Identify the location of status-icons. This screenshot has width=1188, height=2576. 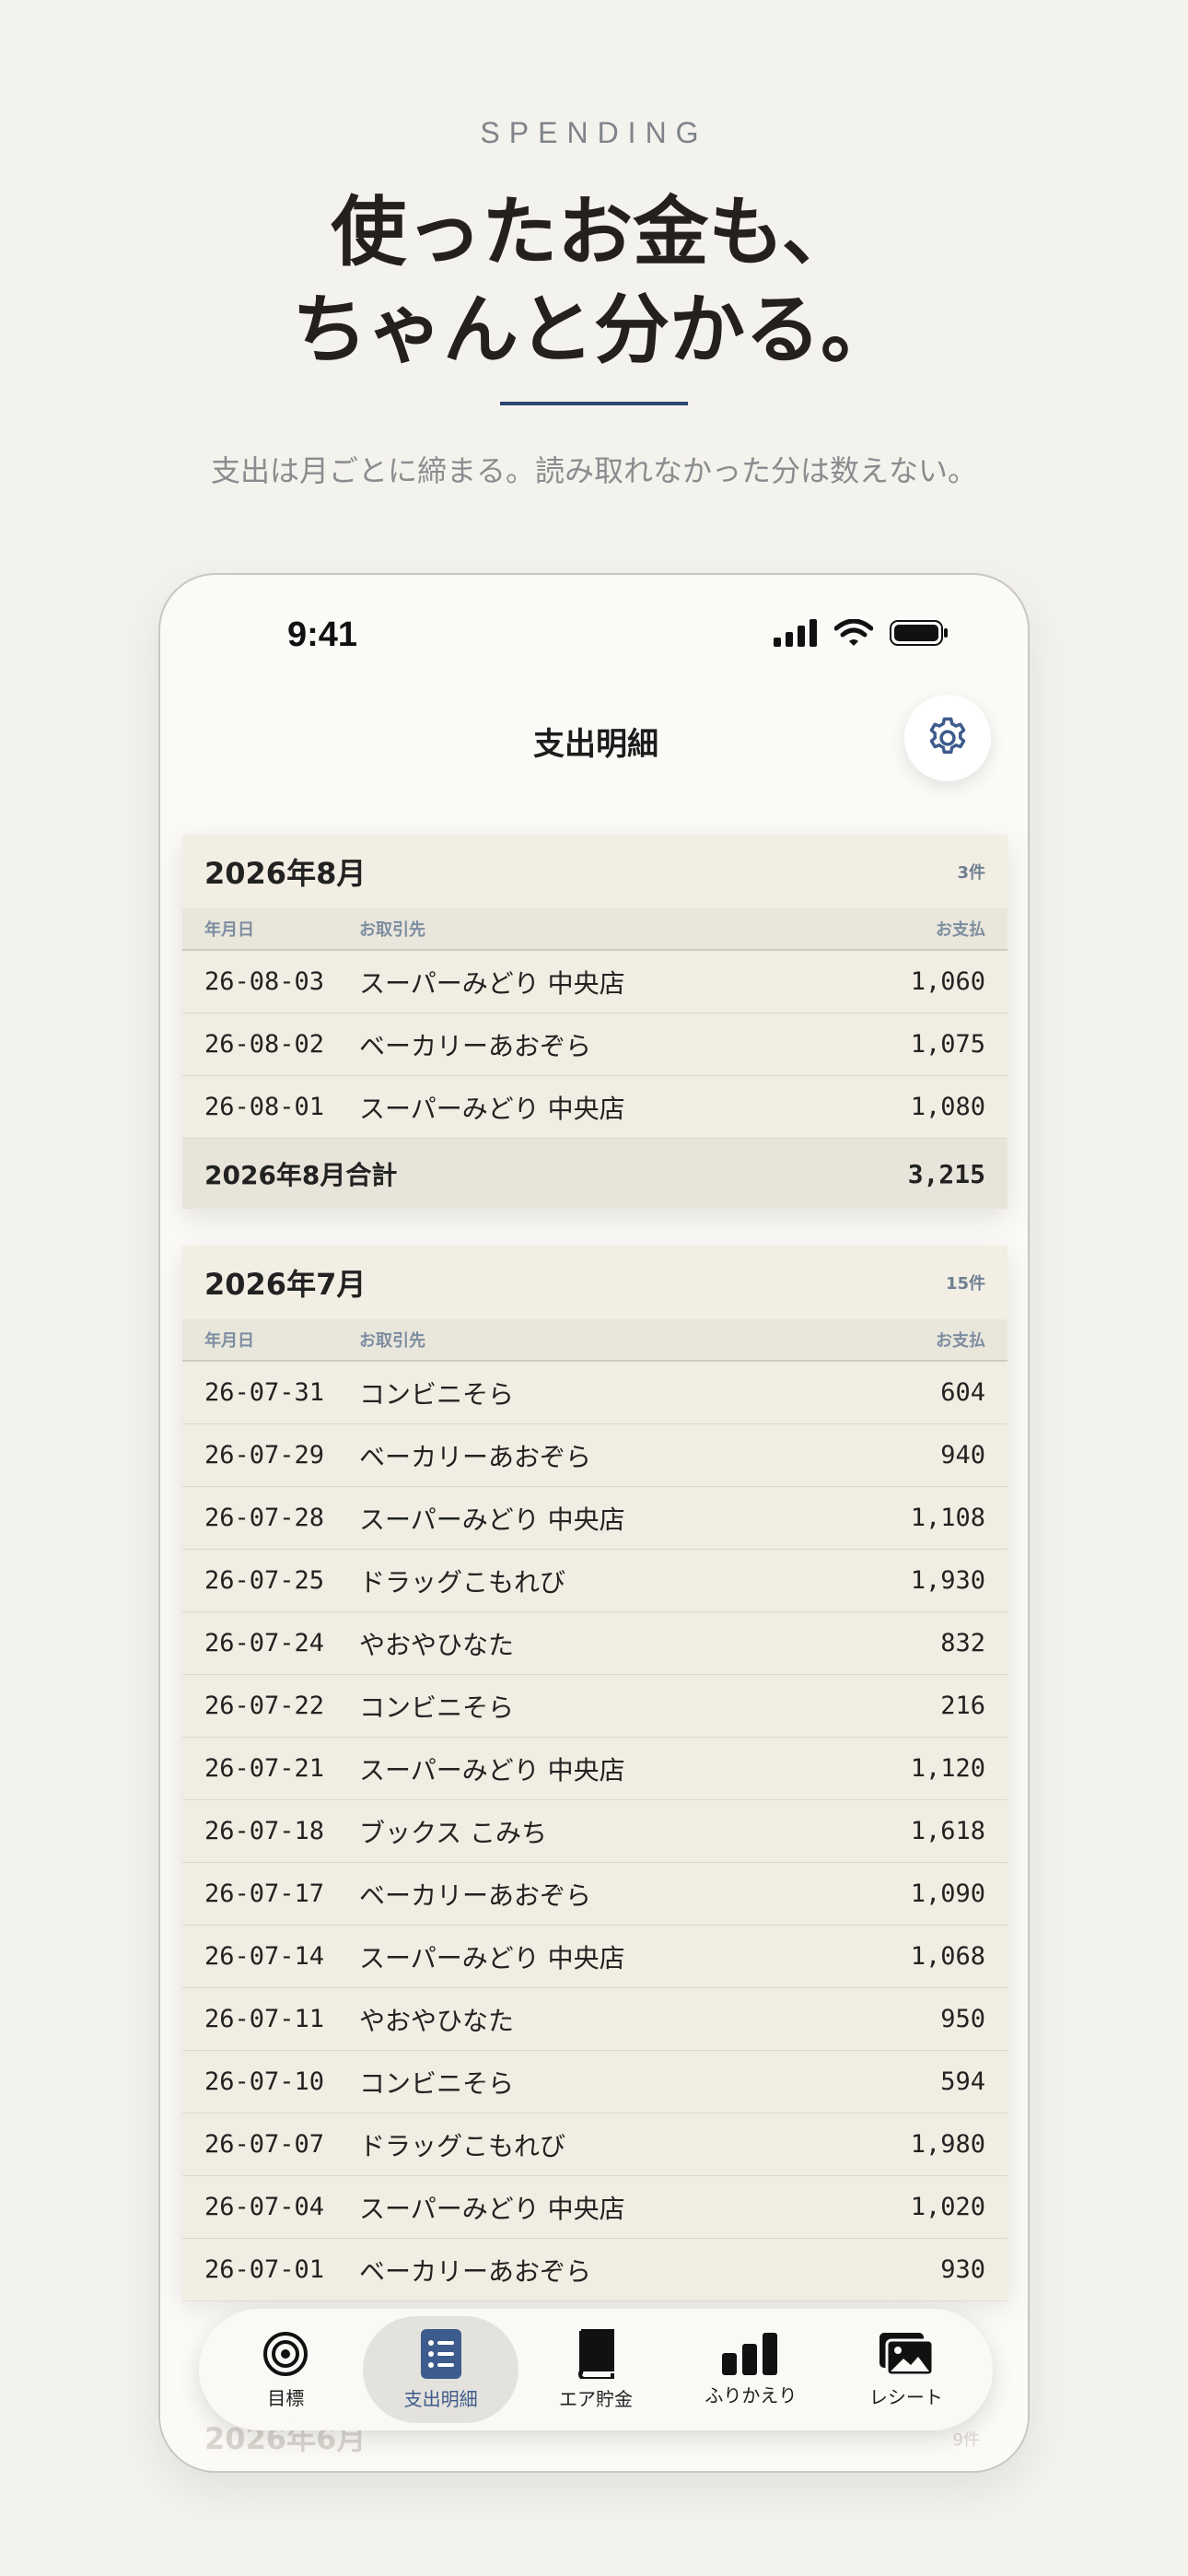
(861, 633).